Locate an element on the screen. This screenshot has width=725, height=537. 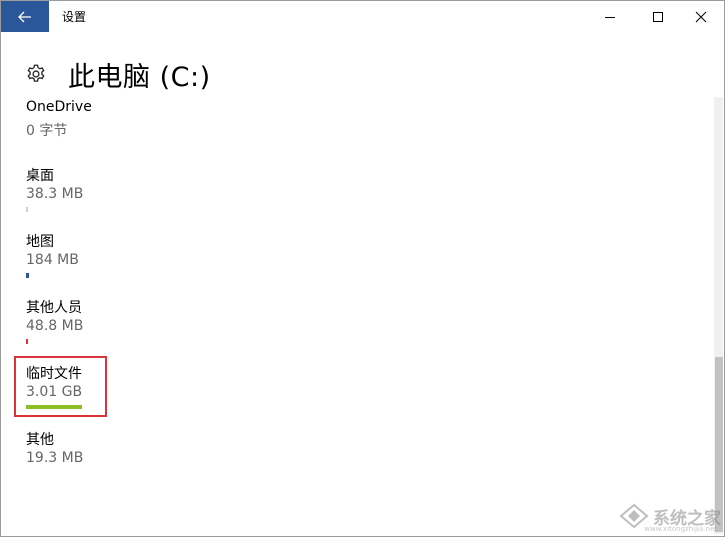
storage-item-onedrive: OneDrive 0 字节 is located at coordinates (176, 124).